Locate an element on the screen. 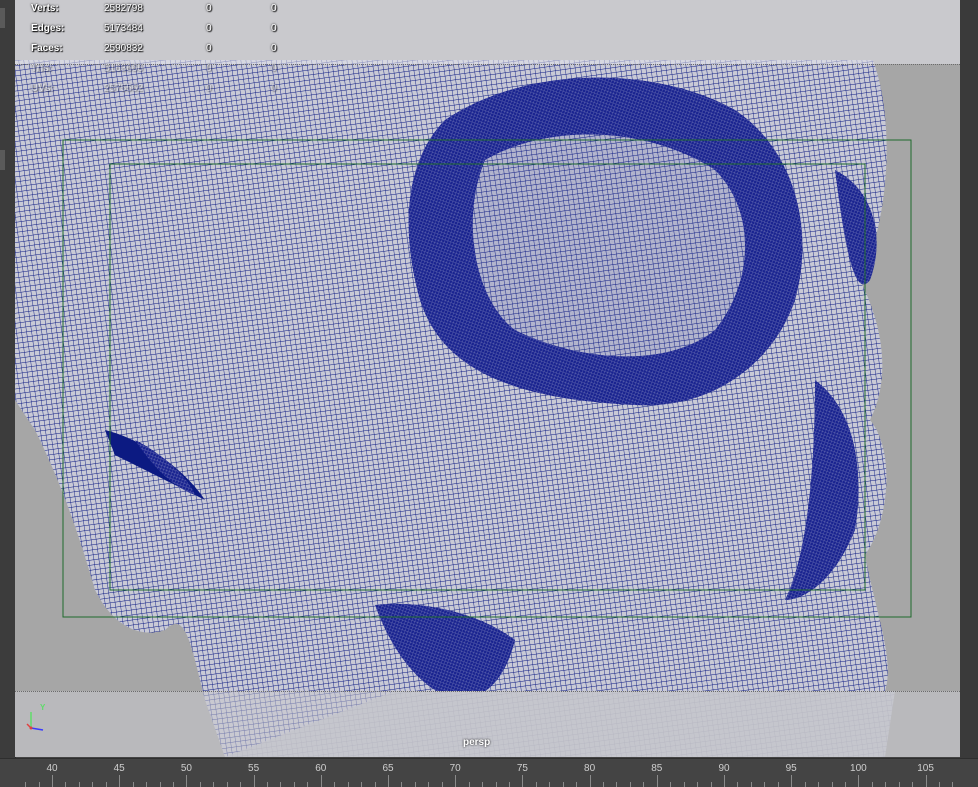  hud-row: UVs: 2575562 0 0 is located at coordinates (171, 92).